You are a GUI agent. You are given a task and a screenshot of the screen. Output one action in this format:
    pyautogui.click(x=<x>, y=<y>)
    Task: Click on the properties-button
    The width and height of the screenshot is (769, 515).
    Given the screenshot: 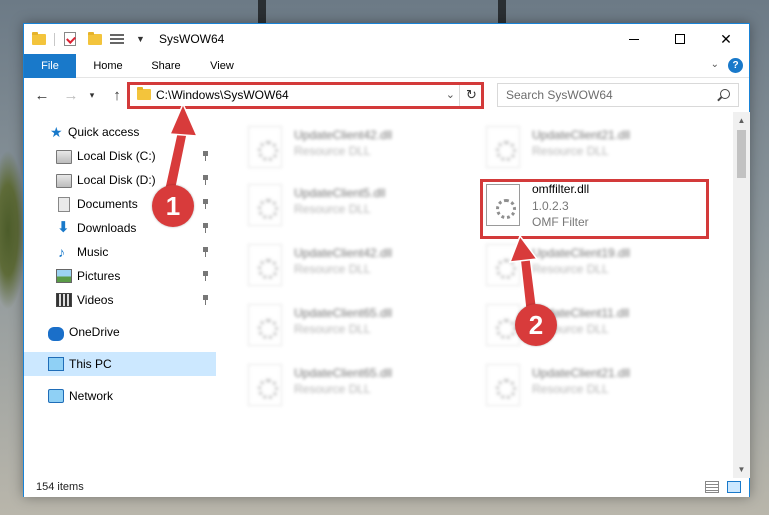 What is the action you would take?
    pyautogui.click(x=71, y=39)
    